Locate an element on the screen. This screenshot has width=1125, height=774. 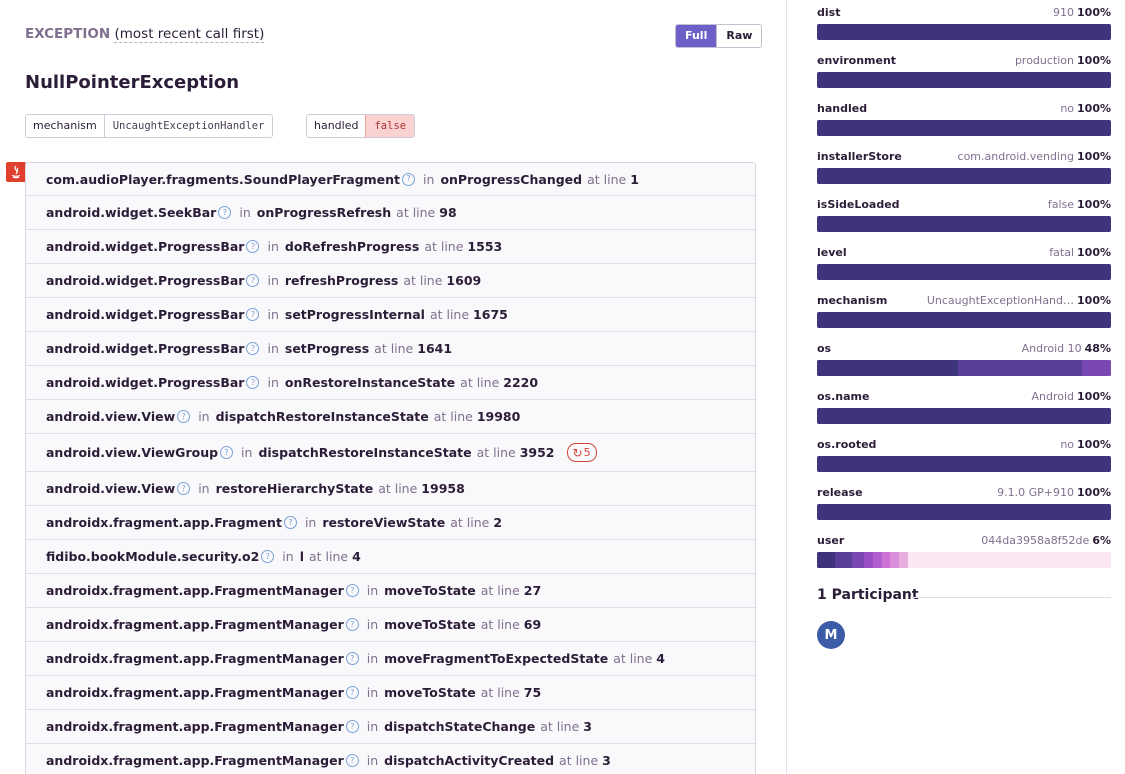
tag-distribution-user: user 044da3958a8f52de 6% is located at coordinates (964, 551).